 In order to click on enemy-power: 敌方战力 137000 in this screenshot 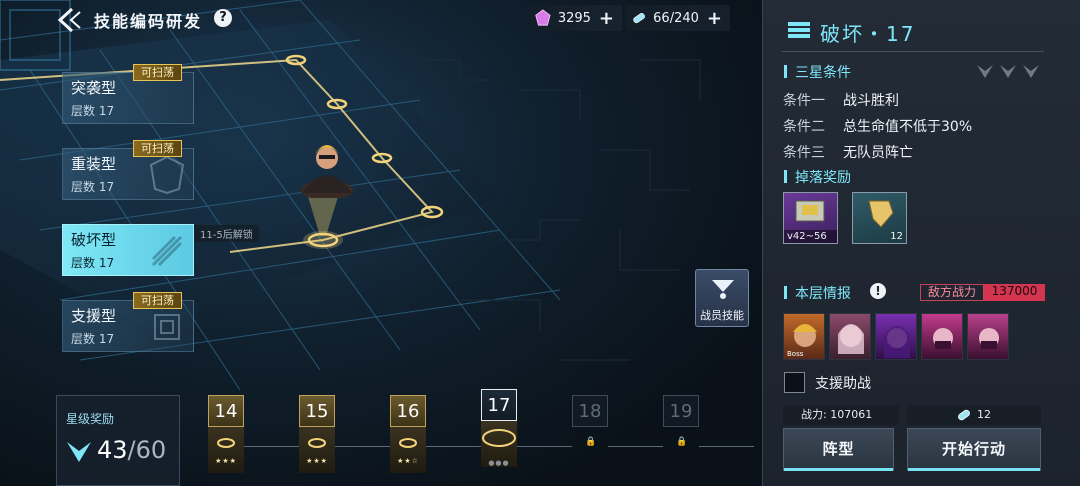, I will do `click(982, 292)`.